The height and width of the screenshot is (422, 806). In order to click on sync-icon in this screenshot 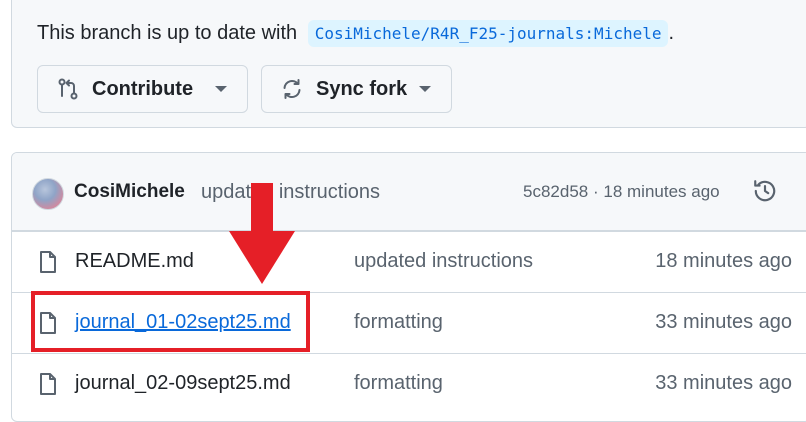, I will do `click(292, 89)`.